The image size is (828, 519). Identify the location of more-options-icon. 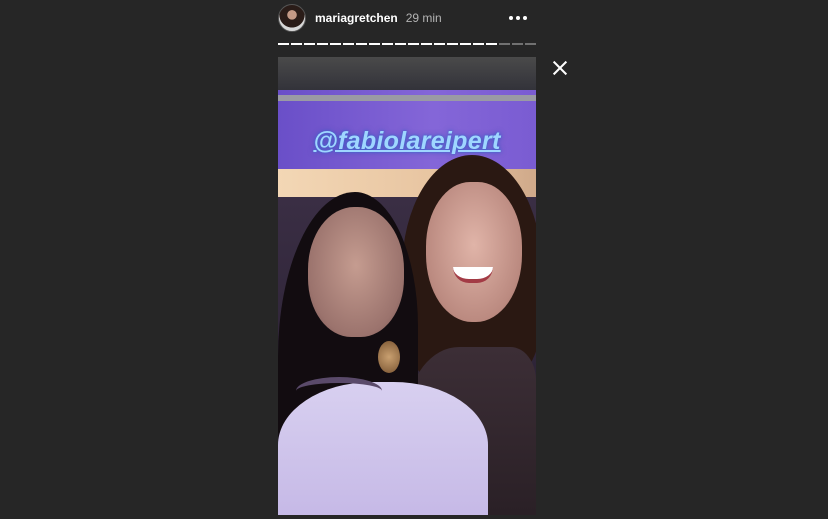
(518, 18).